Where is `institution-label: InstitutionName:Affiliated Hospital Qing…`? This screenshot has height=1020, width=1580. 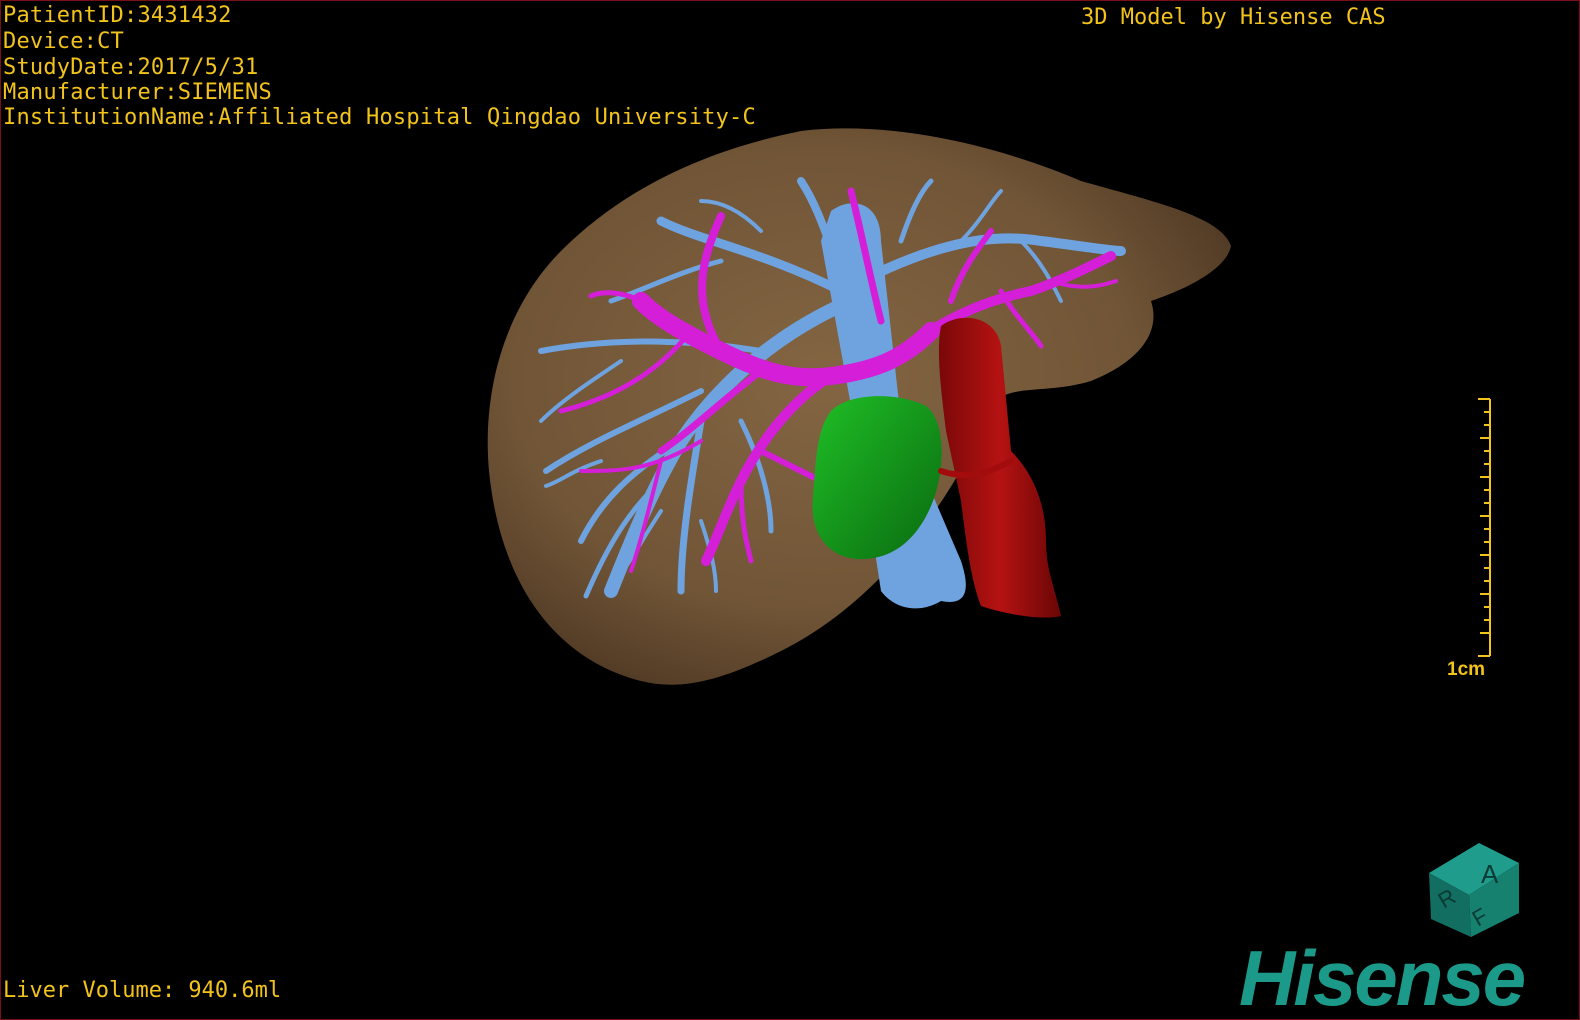
institution-label: InstitutionName:Affiliated Hospital Qing… is located at coordinates (379, 117).